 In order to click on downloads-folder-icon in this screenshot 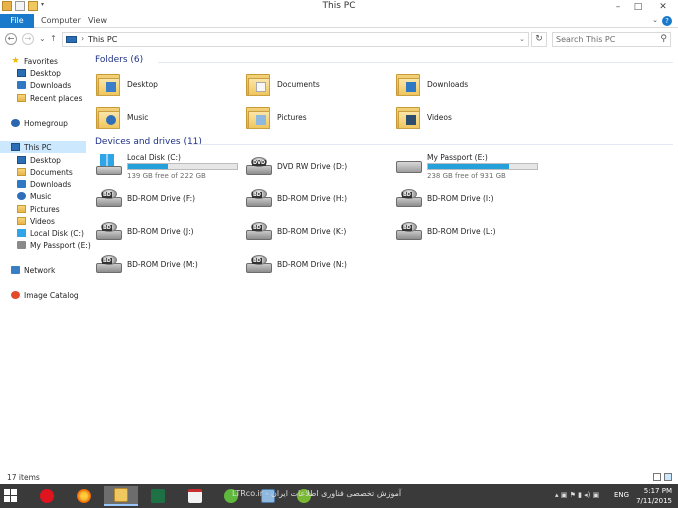, I will do `click(408, 84)`.